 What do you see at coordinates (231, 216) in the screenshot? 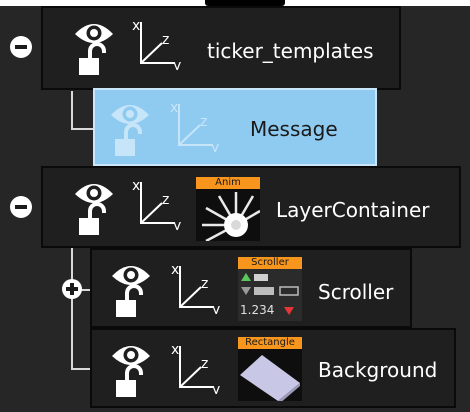
I see `gear-wheel-icon` at bounding box center [231, 216].